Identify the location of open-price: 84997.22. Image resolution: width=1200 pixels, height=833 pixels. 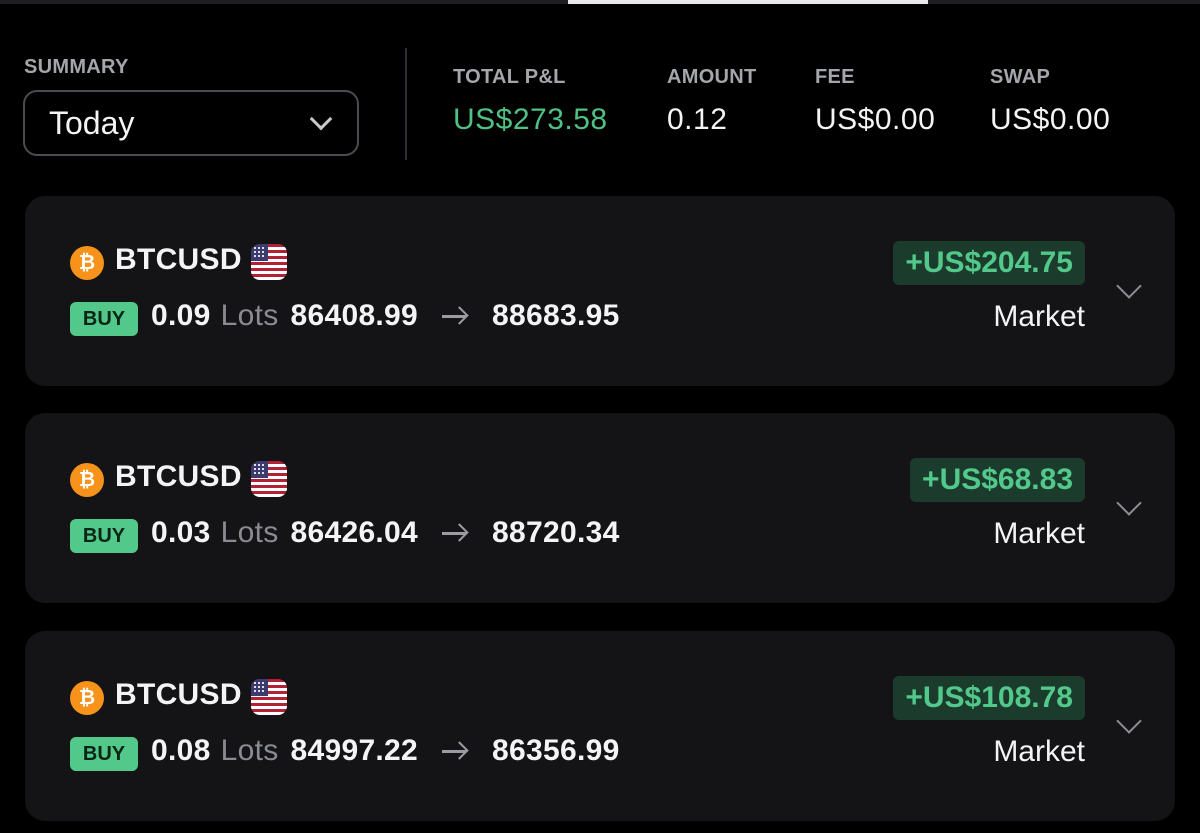
(354, 750).